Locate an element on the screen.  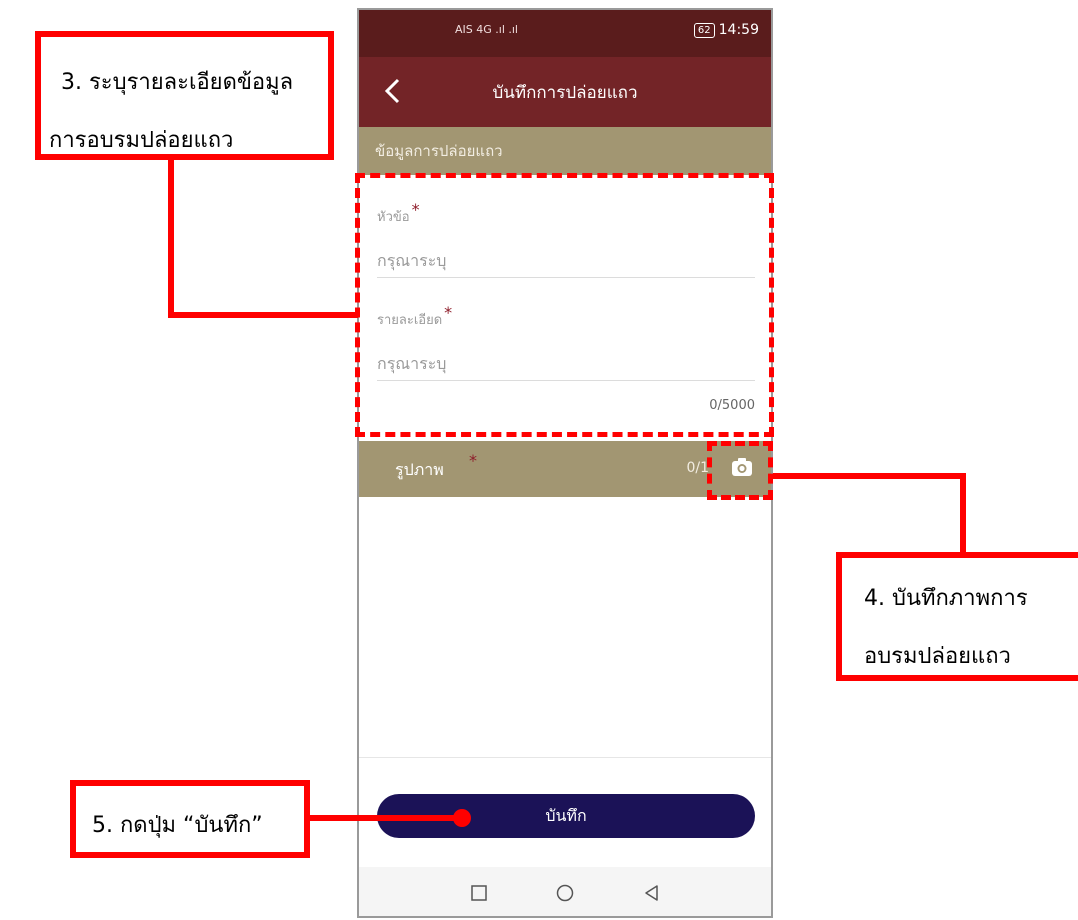
status-right: 62 14:59 is located at coordinates (726, 30).